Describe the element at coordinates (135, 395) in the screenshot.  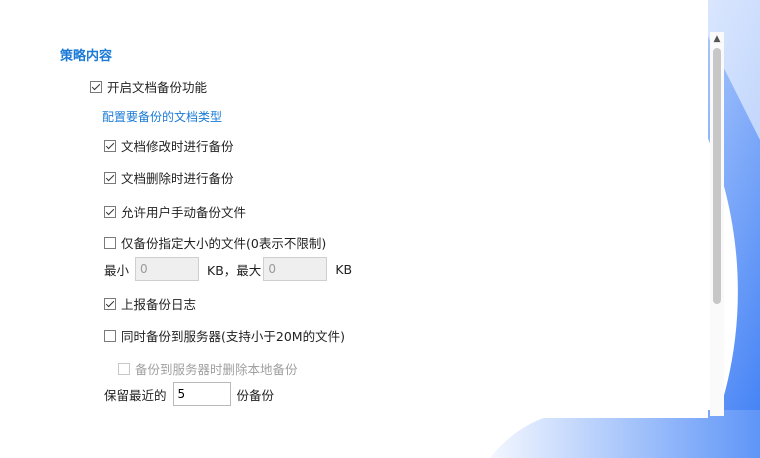
I see `retain-prefix: 保留最近的` at that location.